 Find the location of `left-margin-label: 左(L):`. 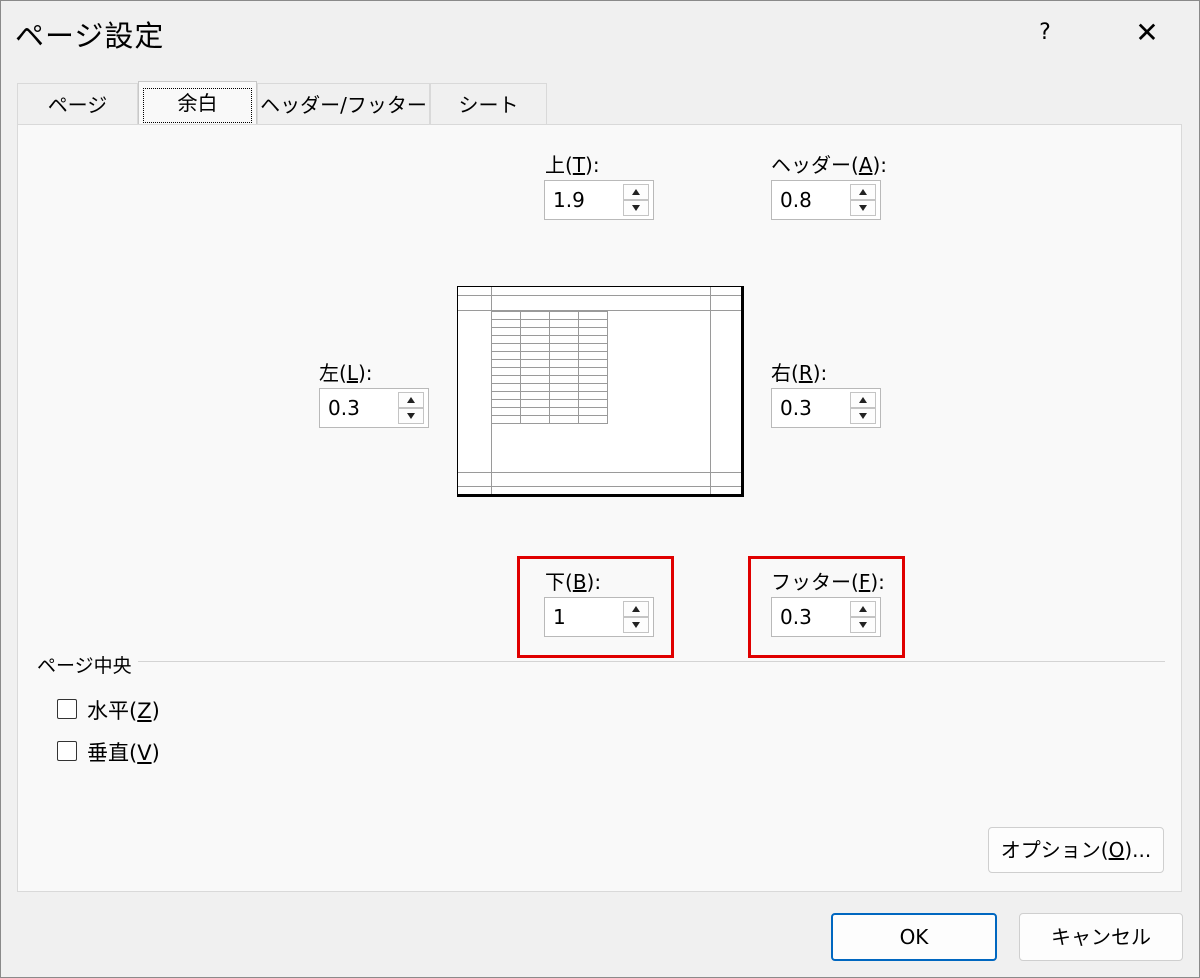

left-margin-label: 左(L): is located at coordinates (346, 373).